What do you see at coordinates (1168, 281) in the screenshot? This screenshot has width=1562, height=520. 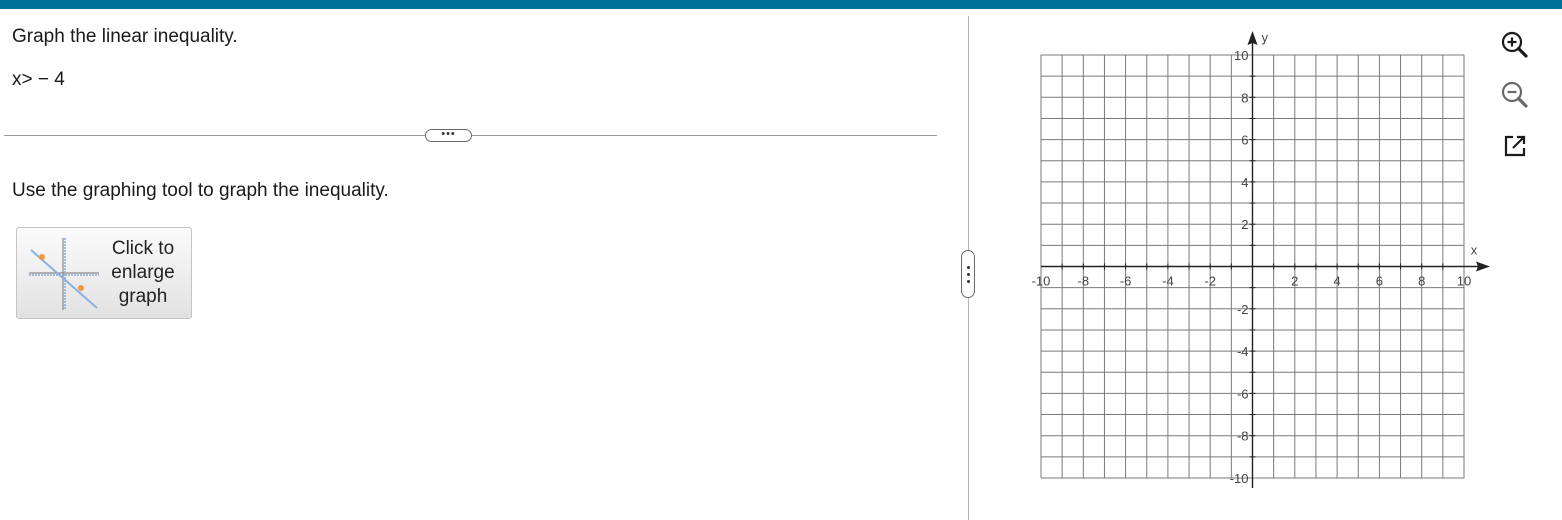 I see `x-tick-label: -4` at bounding box center [1168, 281].